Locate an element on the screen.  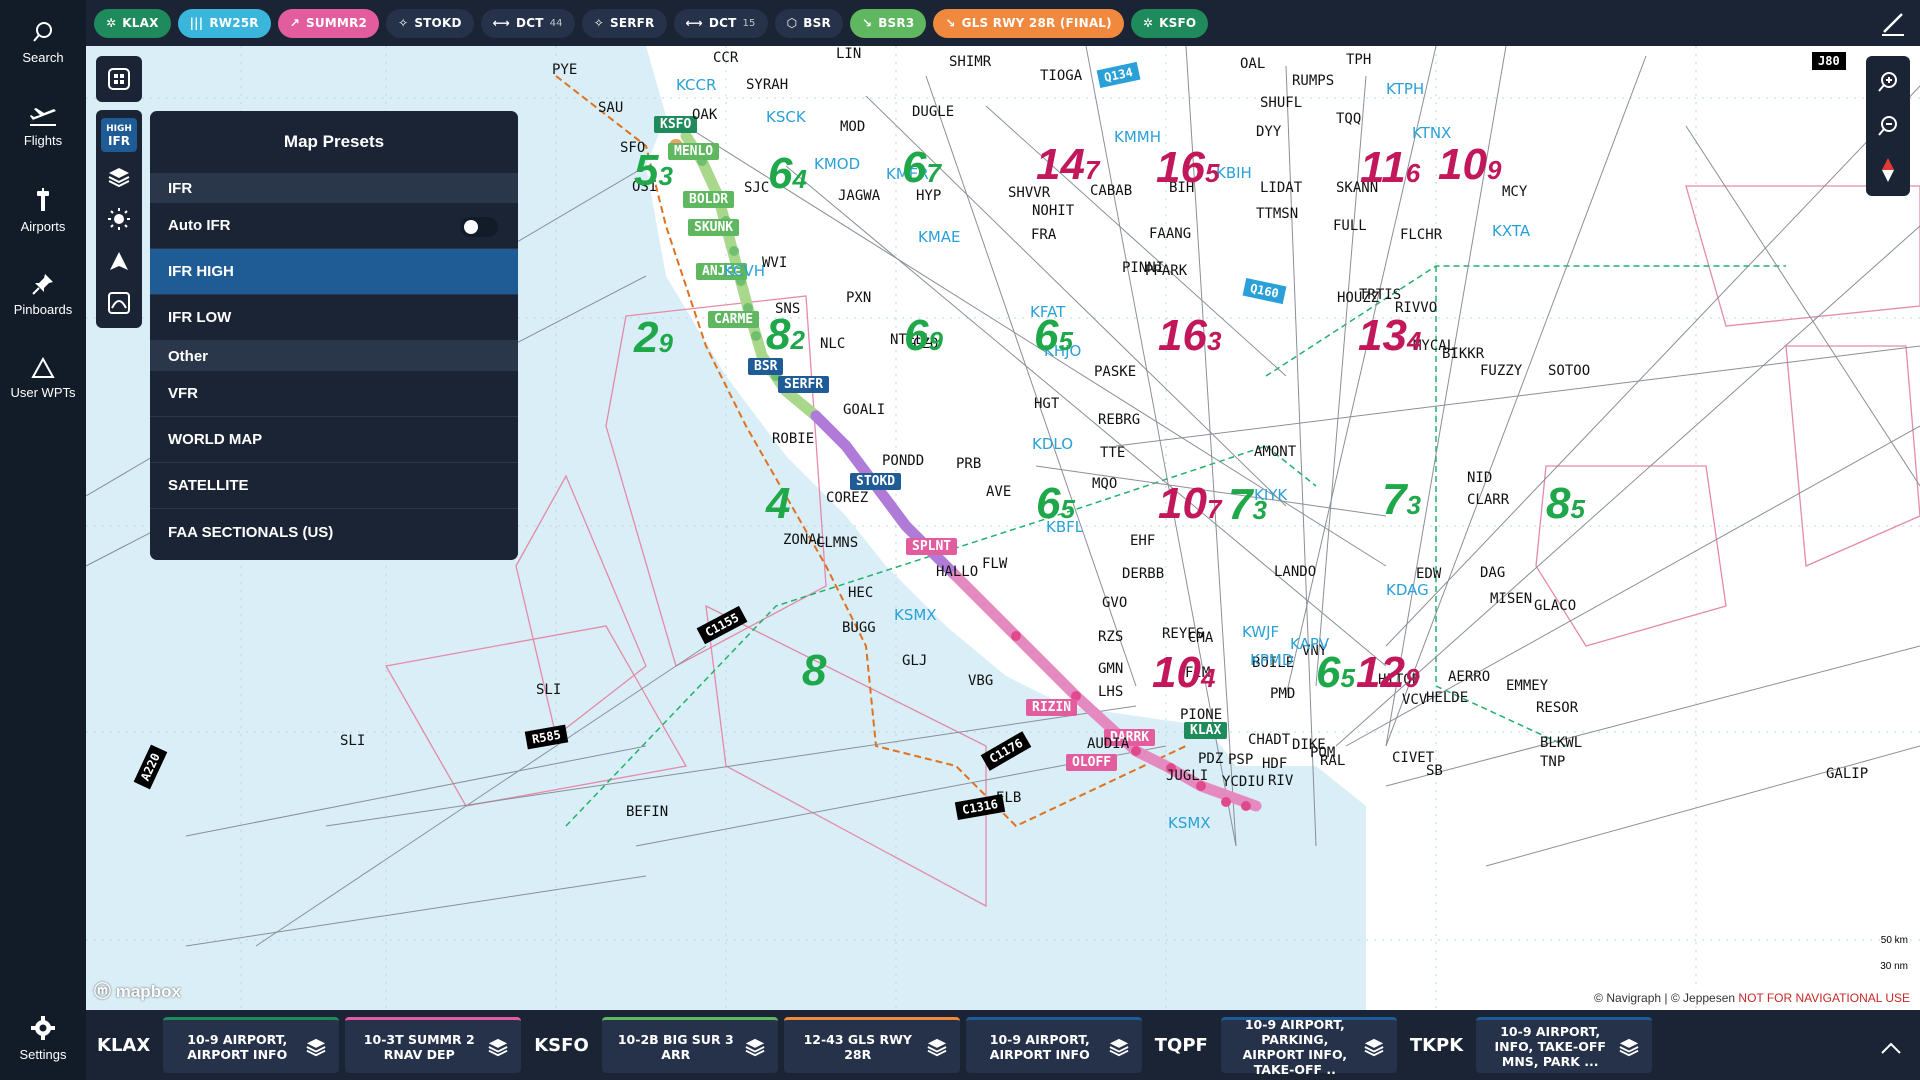
compass-button is located at coordinates (1888, 170).